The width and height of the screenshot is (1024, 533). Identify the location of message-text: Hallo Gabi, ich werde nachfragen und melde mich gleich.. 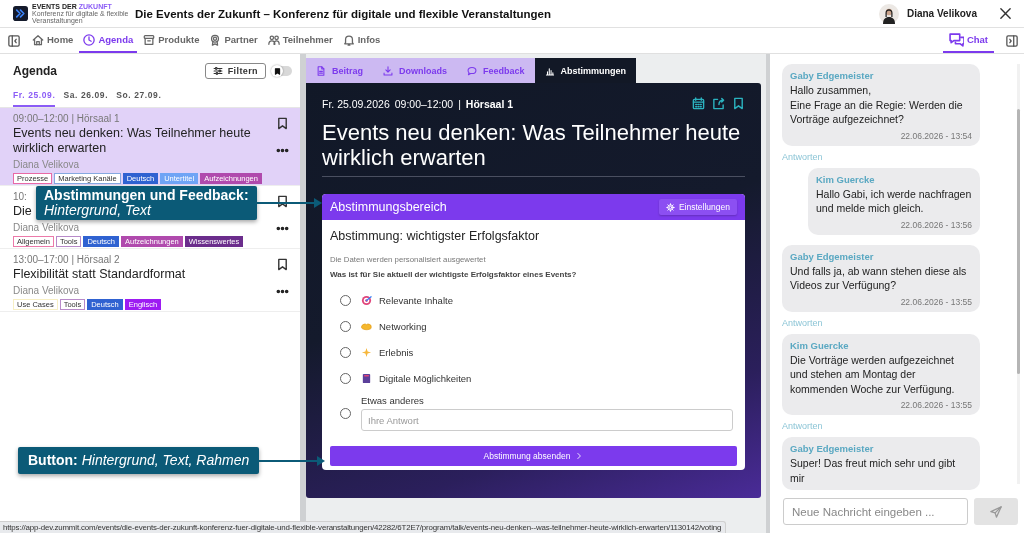
(894, 201).